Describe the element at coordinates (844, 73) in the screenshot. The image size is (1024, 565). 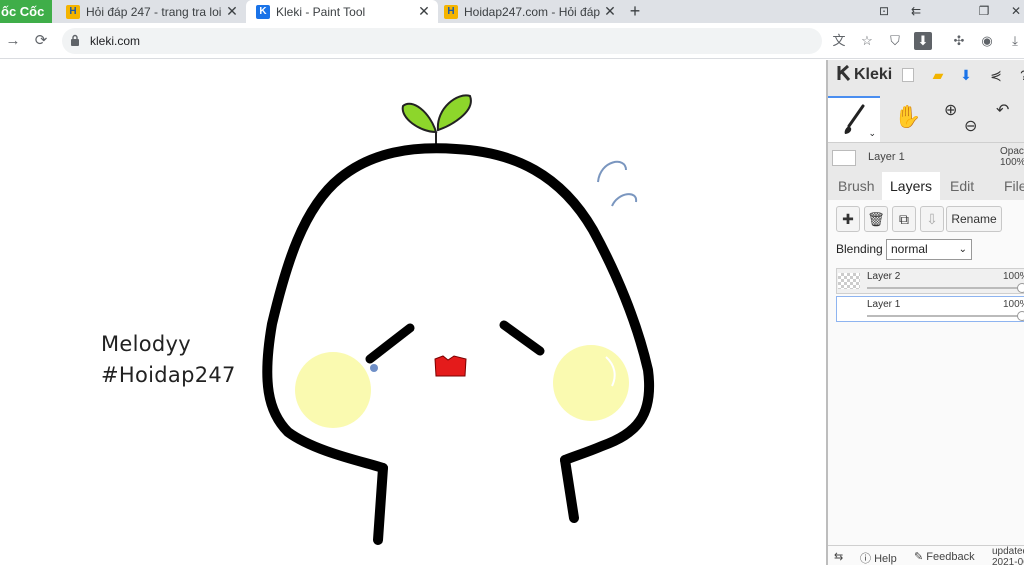
I see `kleki-logo-icon` at that location.